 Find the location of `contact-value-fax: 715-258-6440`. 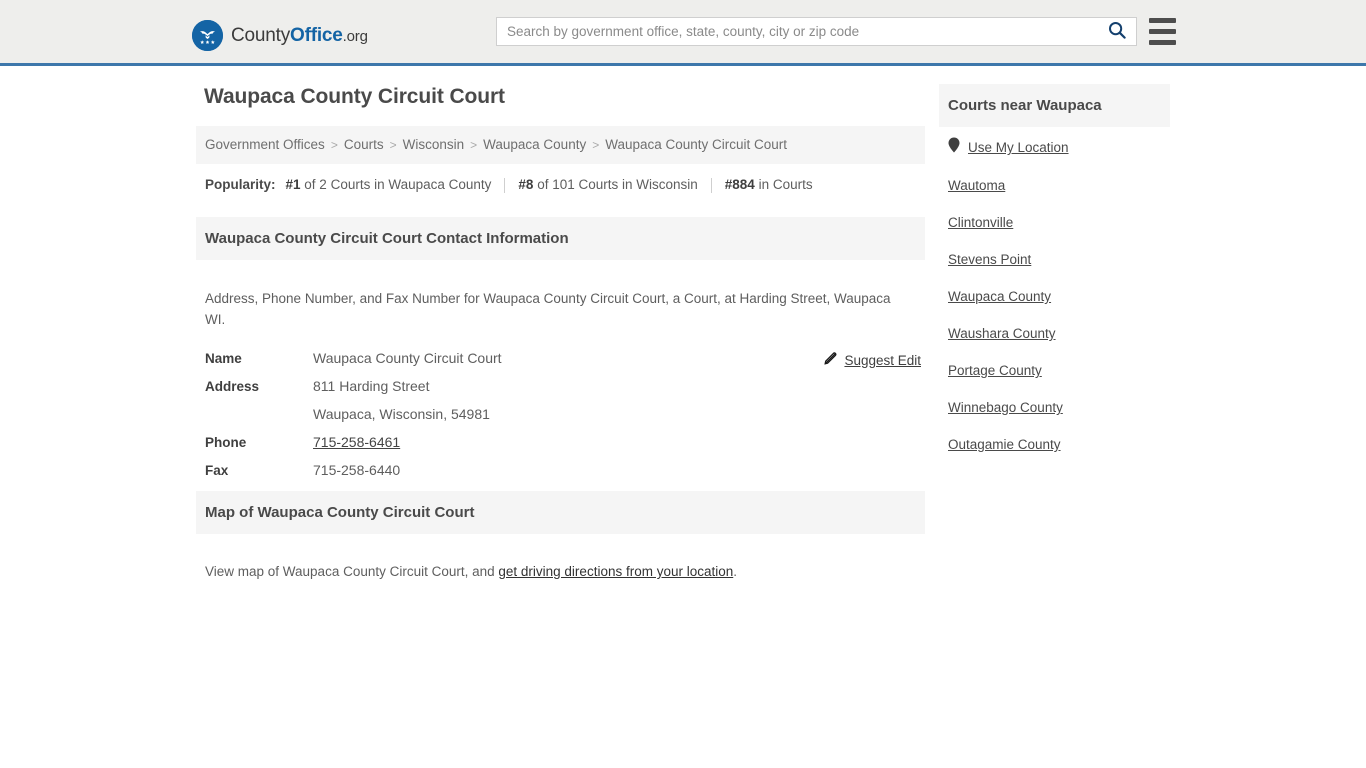

contact-value-fax: 715-258-6440 is located at coordinates (357, 469).